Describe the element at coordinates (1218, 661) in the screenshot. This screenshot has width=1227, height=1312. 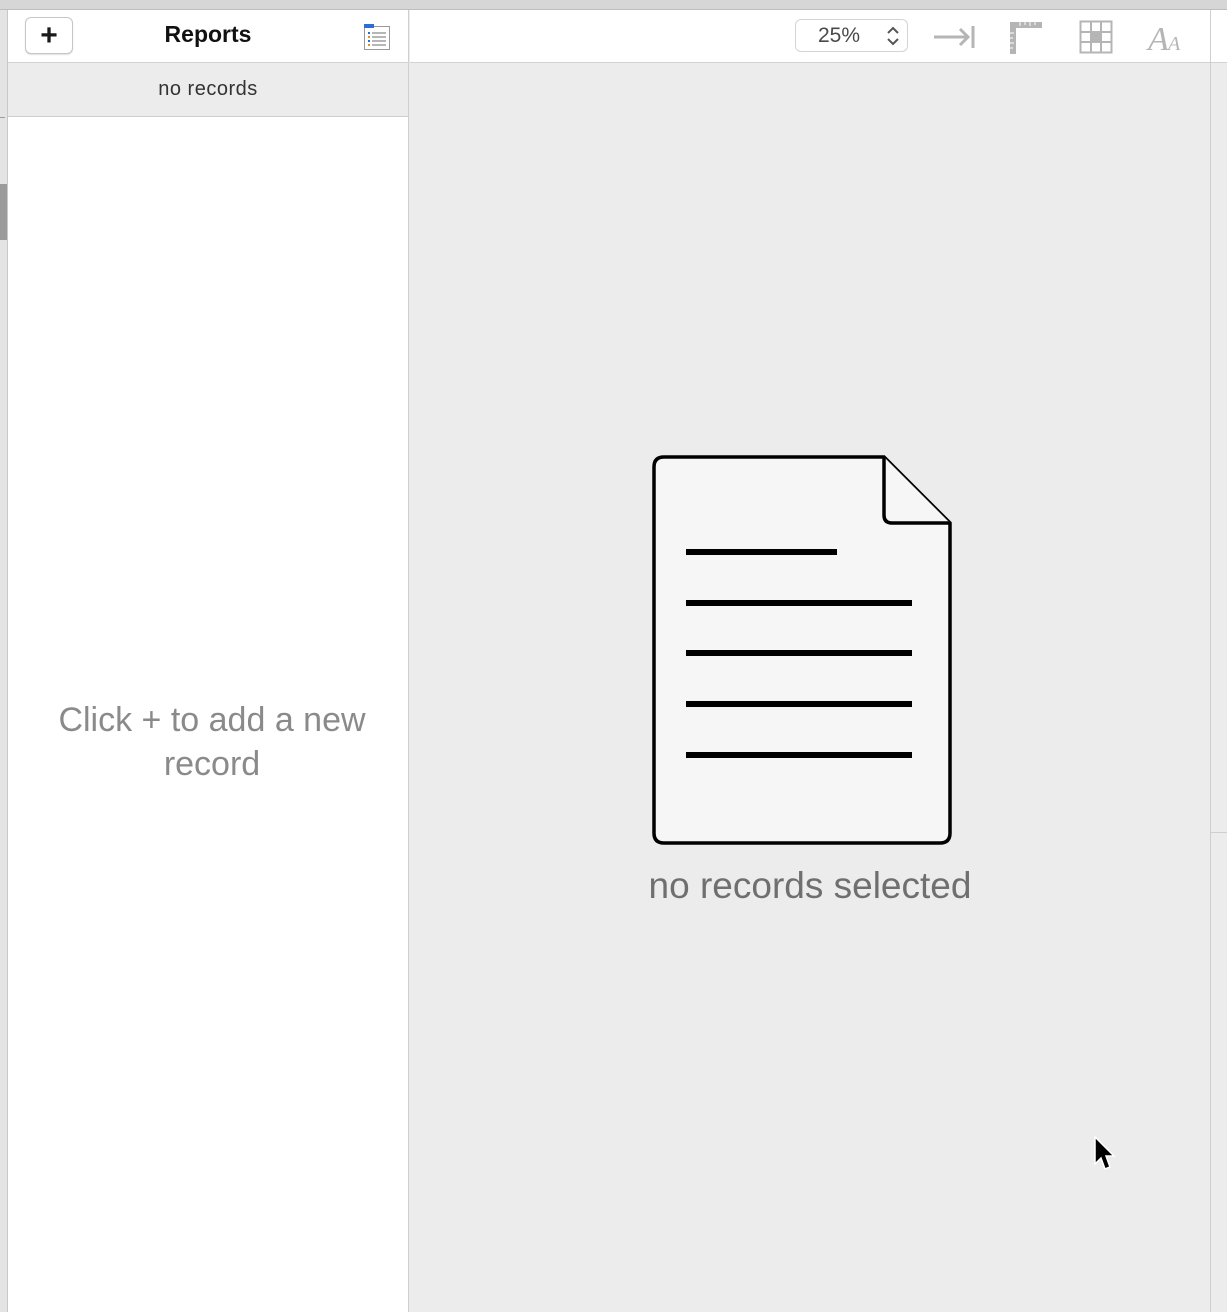
I see `right-edge-strip` at that location.